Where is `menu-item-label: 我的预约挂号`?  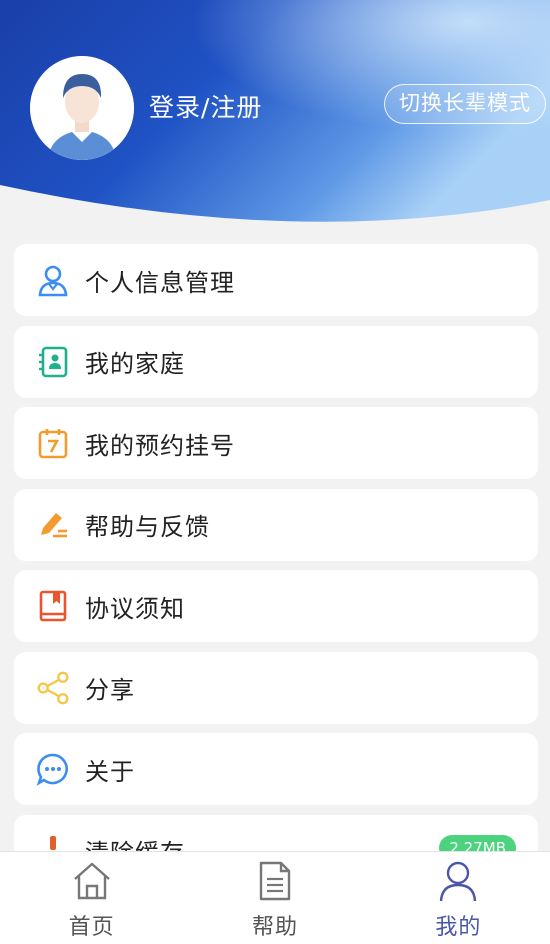
menu-item-label: 我的预约挂号 is located at coordinates (160, 445).